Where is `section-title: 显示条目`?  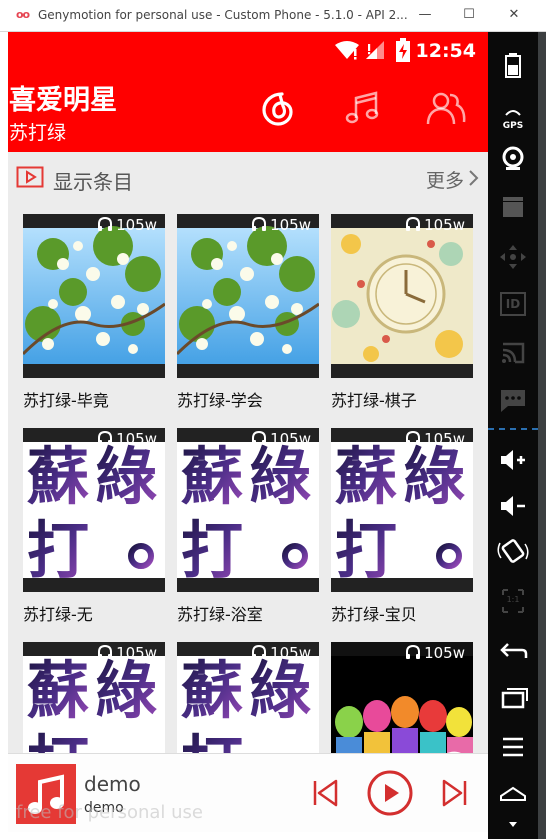
section-title: 显示条目 is located at coordinates (93, 182).